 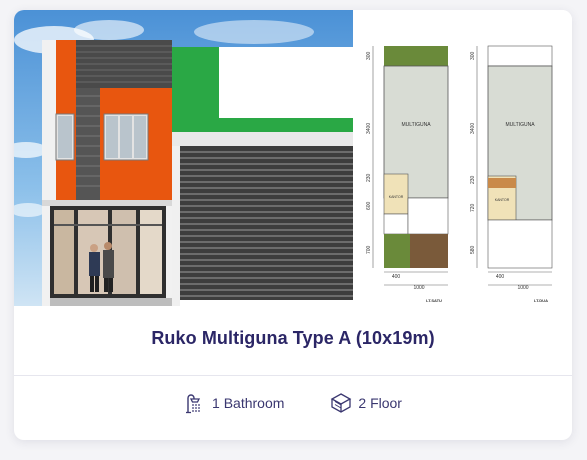 What do you see at coordinates (473, 207) in the screenshot?
I see `plan-right-dim-3: 720` at bounding box center [473, 207].